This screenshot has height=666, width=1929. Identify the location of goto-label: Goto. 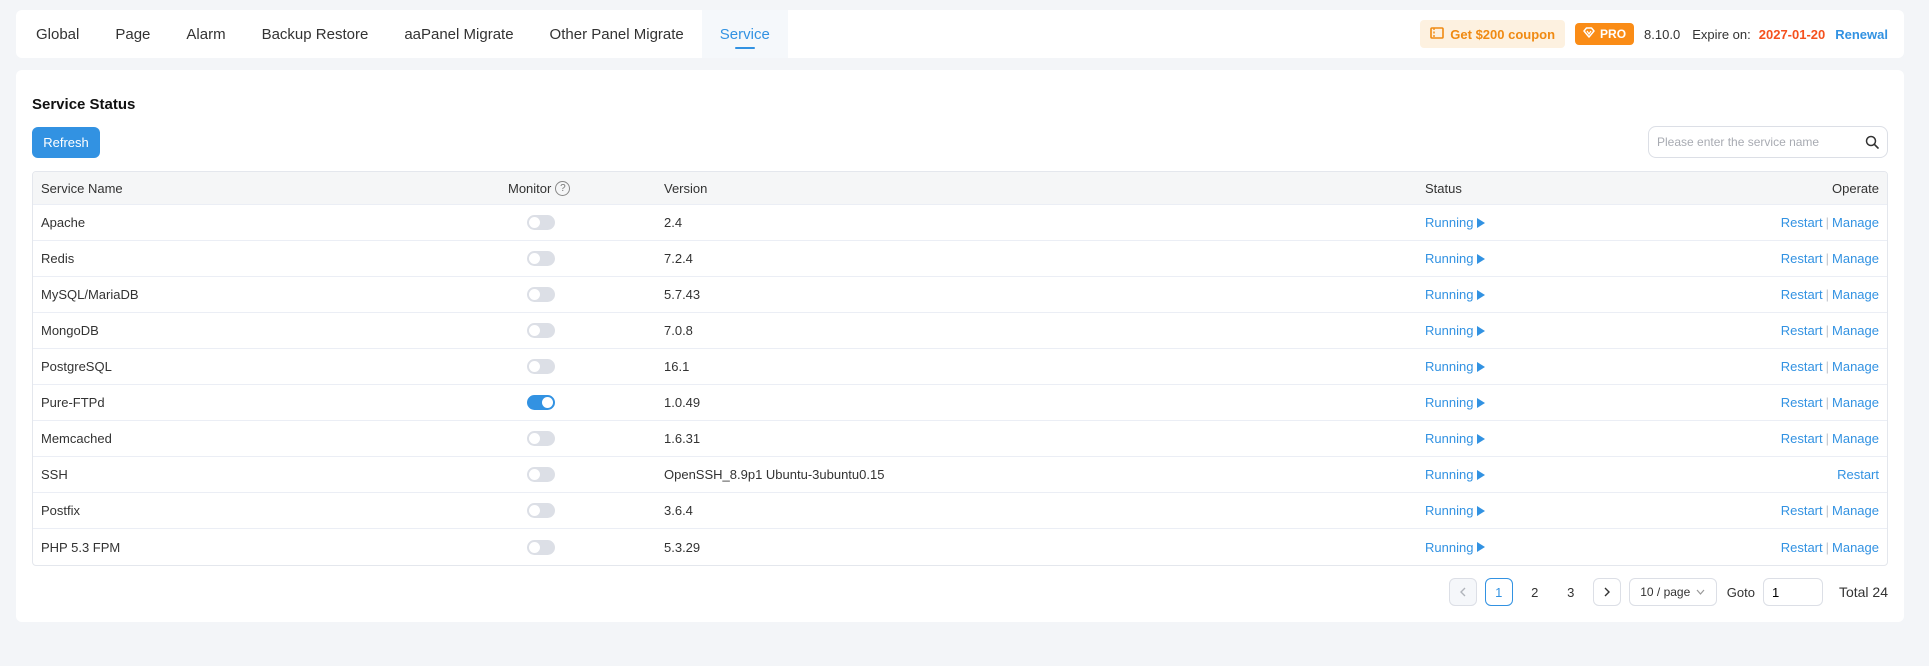
(1740, 592).